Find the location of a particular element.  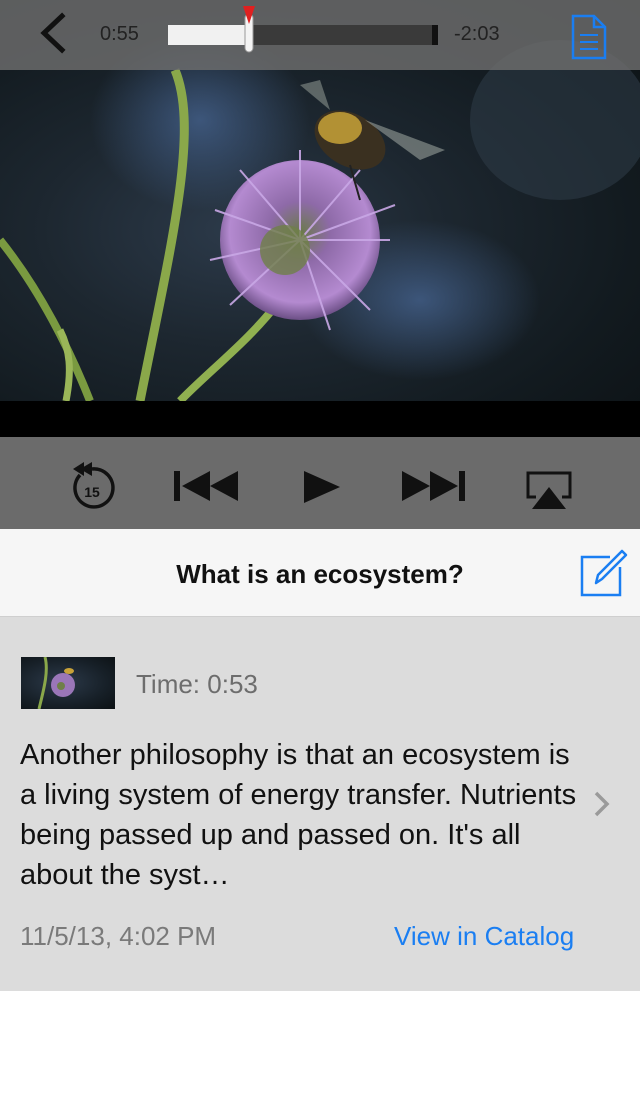

replay-15-button: 15 is located at coordinates (93, 488).